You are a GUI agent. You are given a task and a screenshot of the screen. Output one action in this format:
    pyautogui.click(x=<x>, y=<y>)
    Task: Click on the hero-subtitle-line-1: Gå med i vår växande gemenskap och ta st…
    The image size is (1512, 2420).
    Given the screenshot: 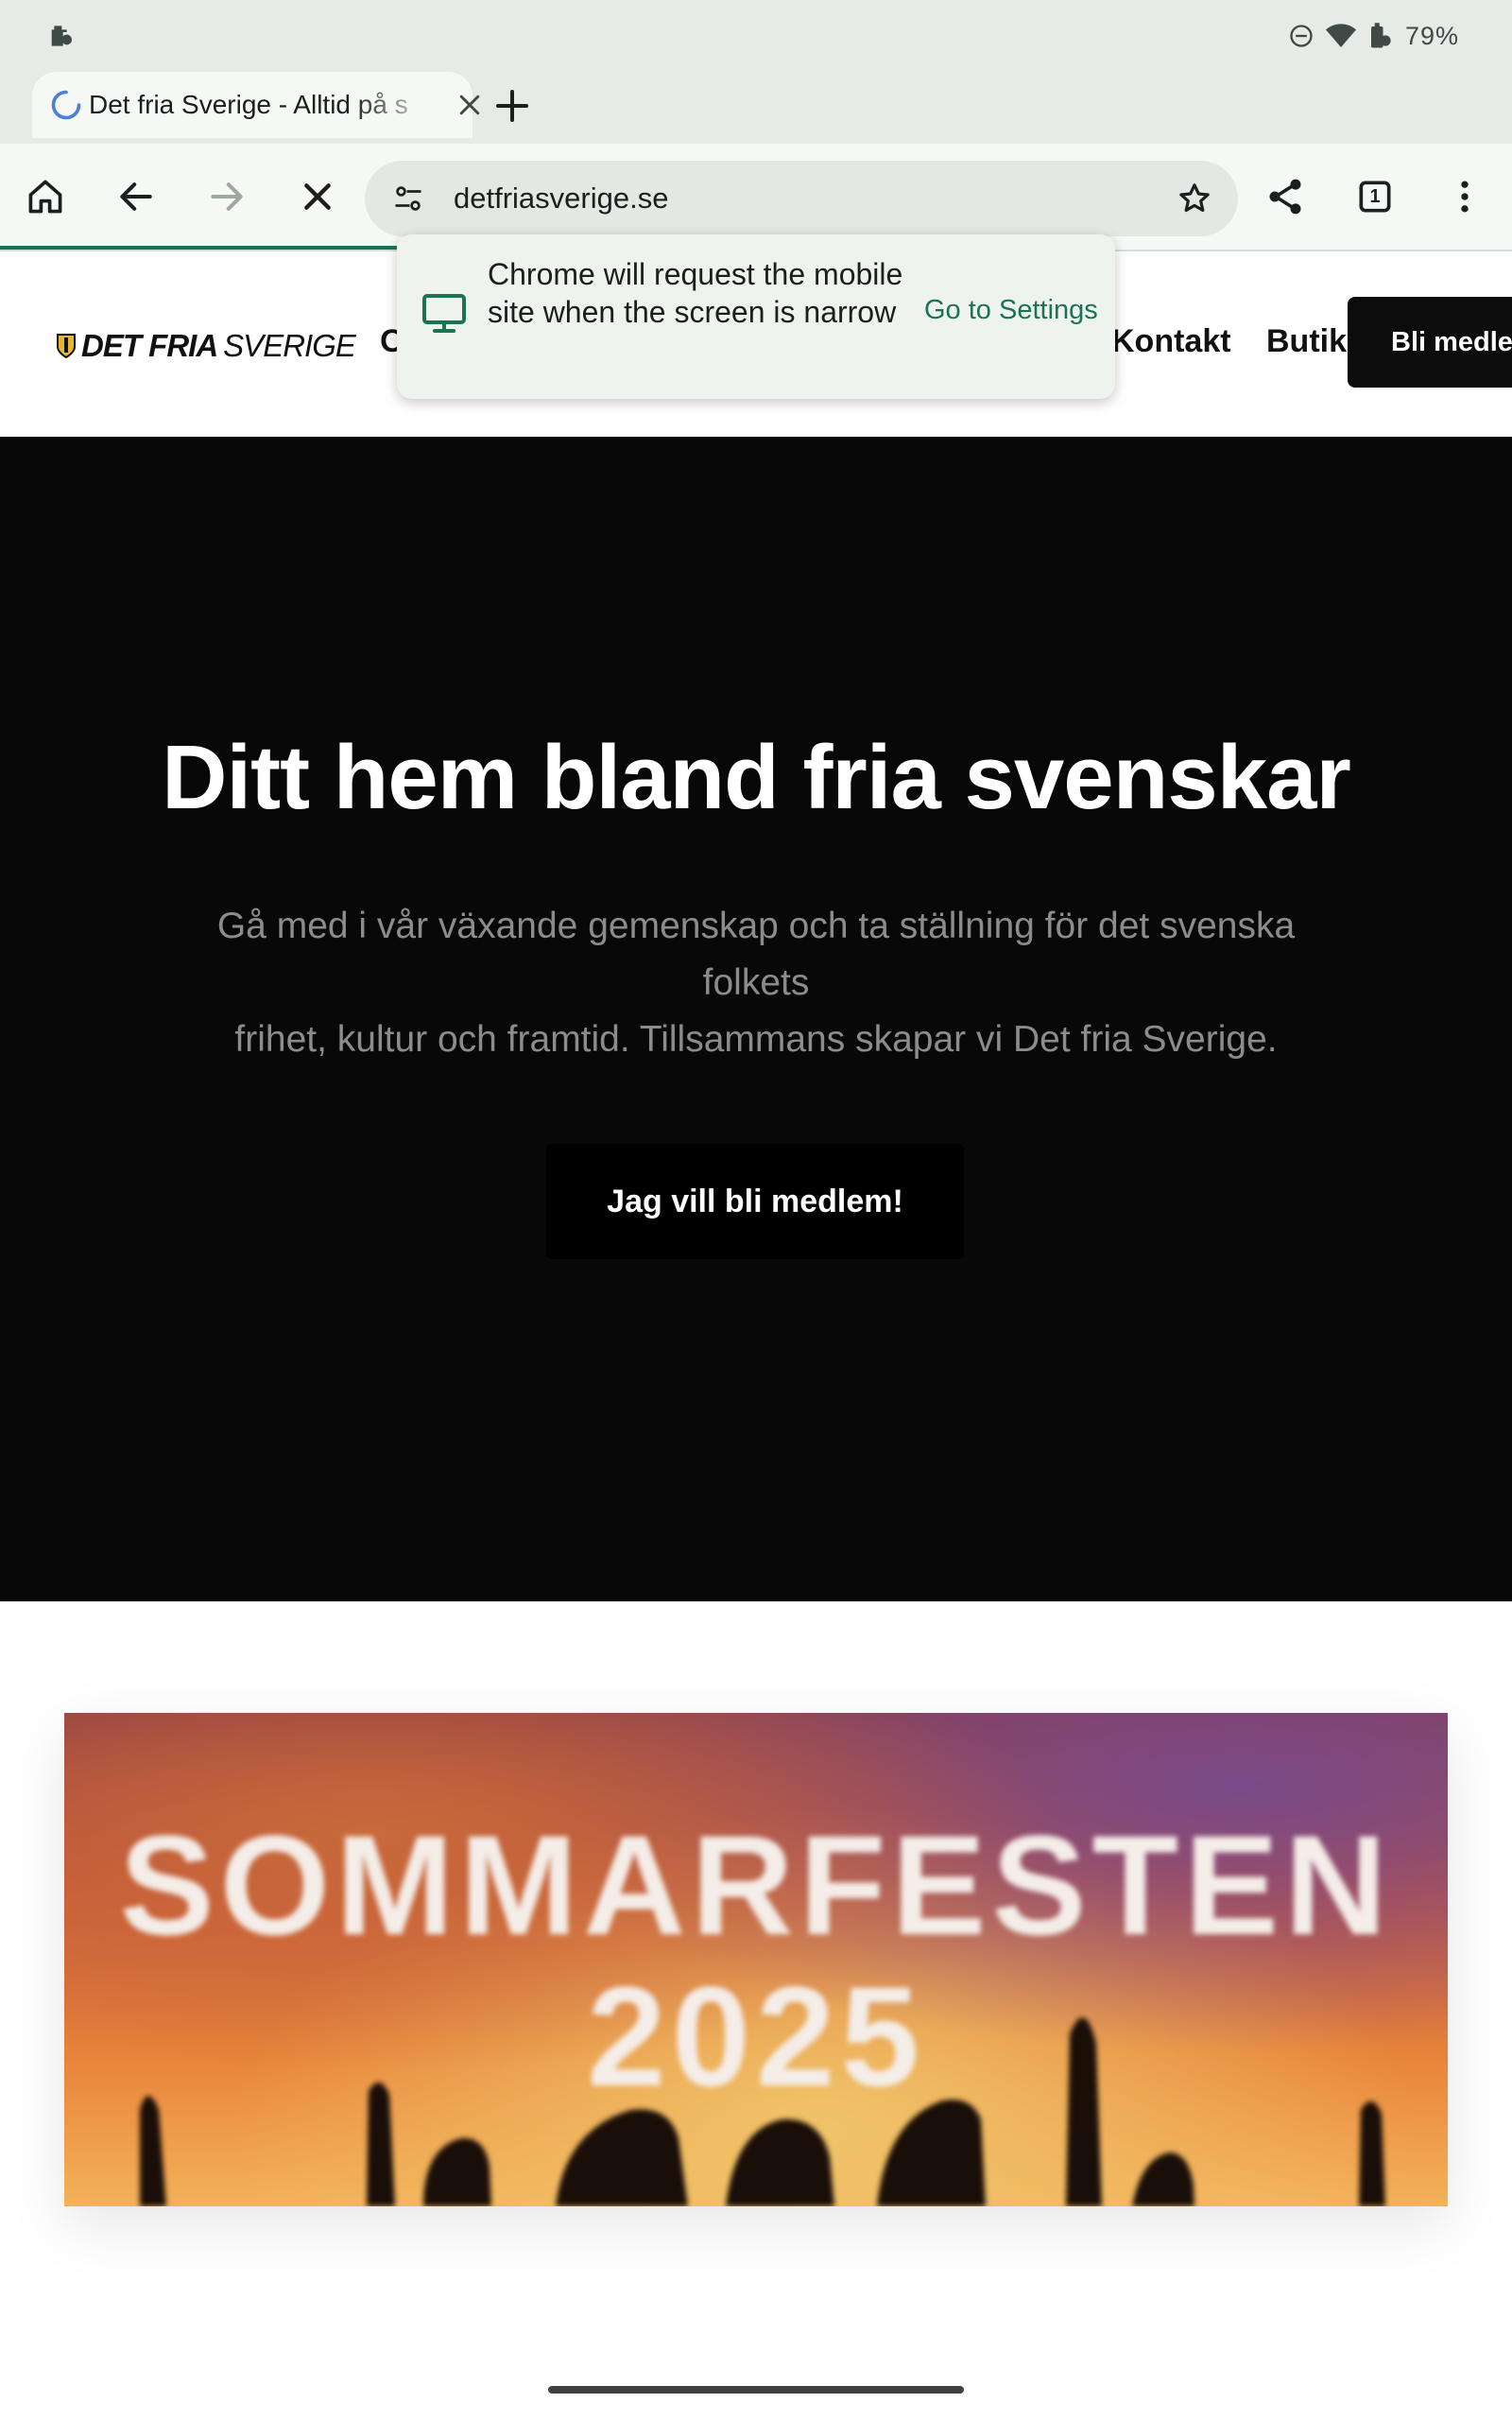 What is the action you would take?
    pyautogui.click(x=756, y=954)
    